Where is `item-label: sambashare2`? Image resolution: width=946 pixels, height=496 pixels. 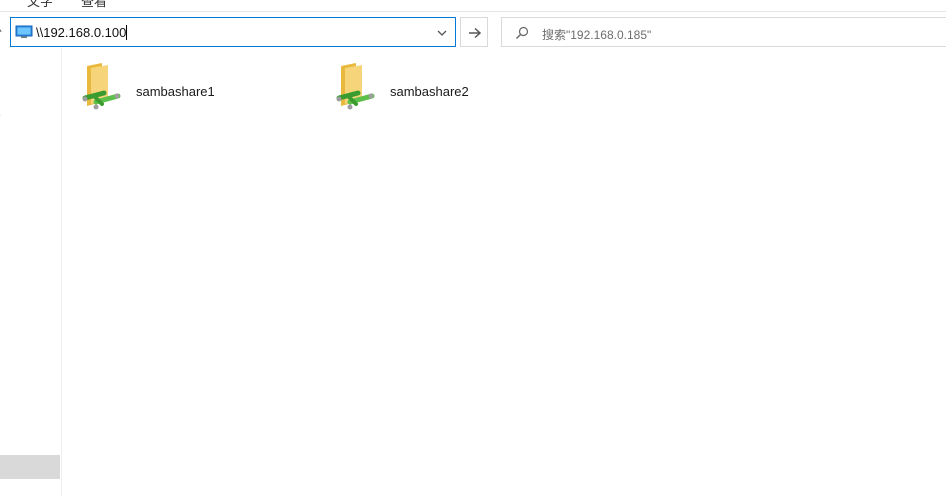 item-label: sambashare2 is located at coordinates (429, 91).